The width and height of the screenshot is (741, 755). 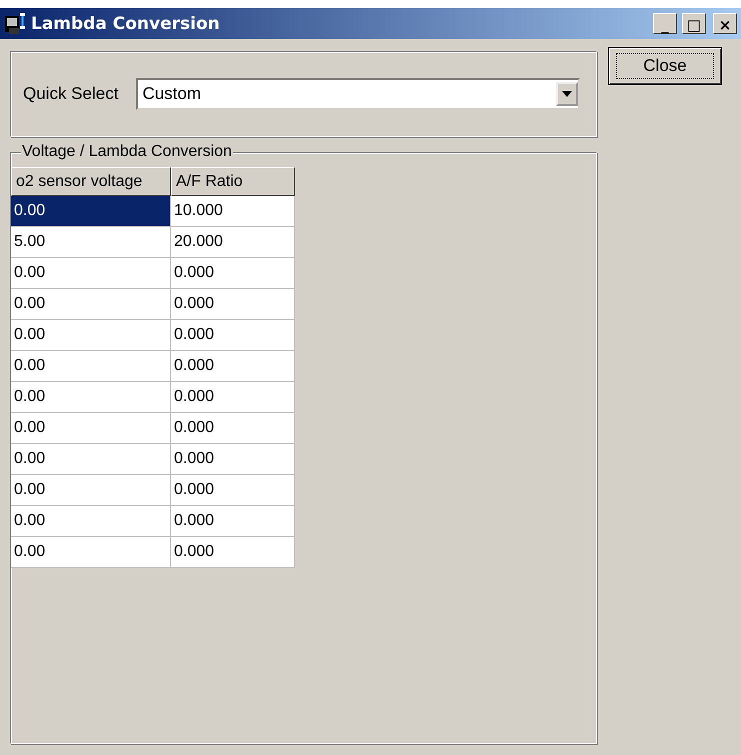 What do you see at coordinates (91, 181) in the screenshot?
I see `column-header: o2 sensor voltage` at bounding box center [91, 181].